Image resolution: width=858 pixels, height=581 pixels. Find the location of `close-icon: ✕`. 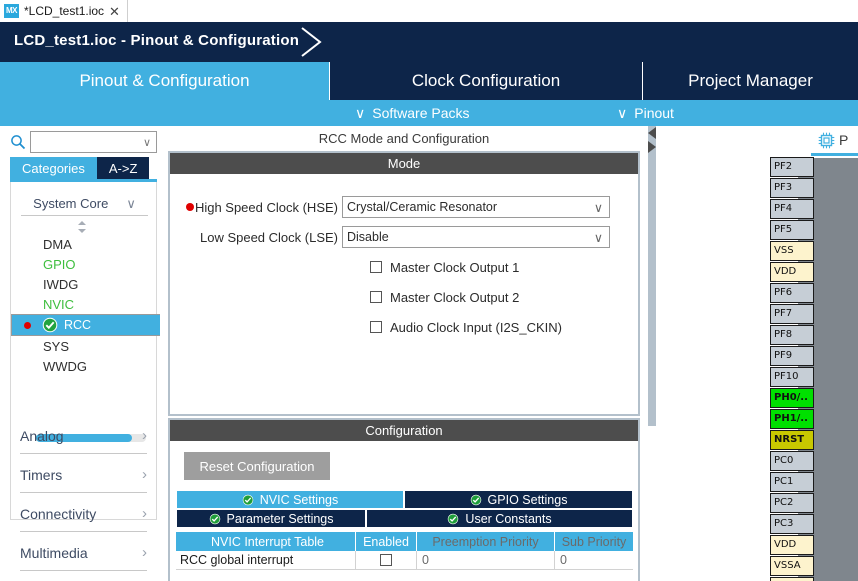

close-icon: ✕ is located at coordinates (114, 11).